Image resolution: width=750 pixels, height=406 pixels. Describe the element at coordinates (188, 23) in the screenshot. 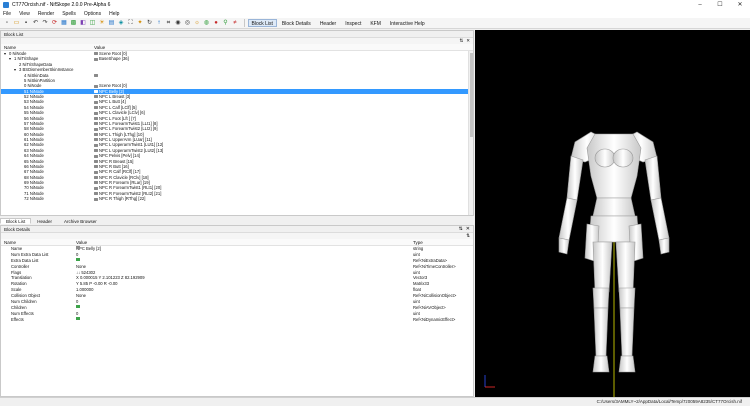

I see `view-icon: ◎` at that location.